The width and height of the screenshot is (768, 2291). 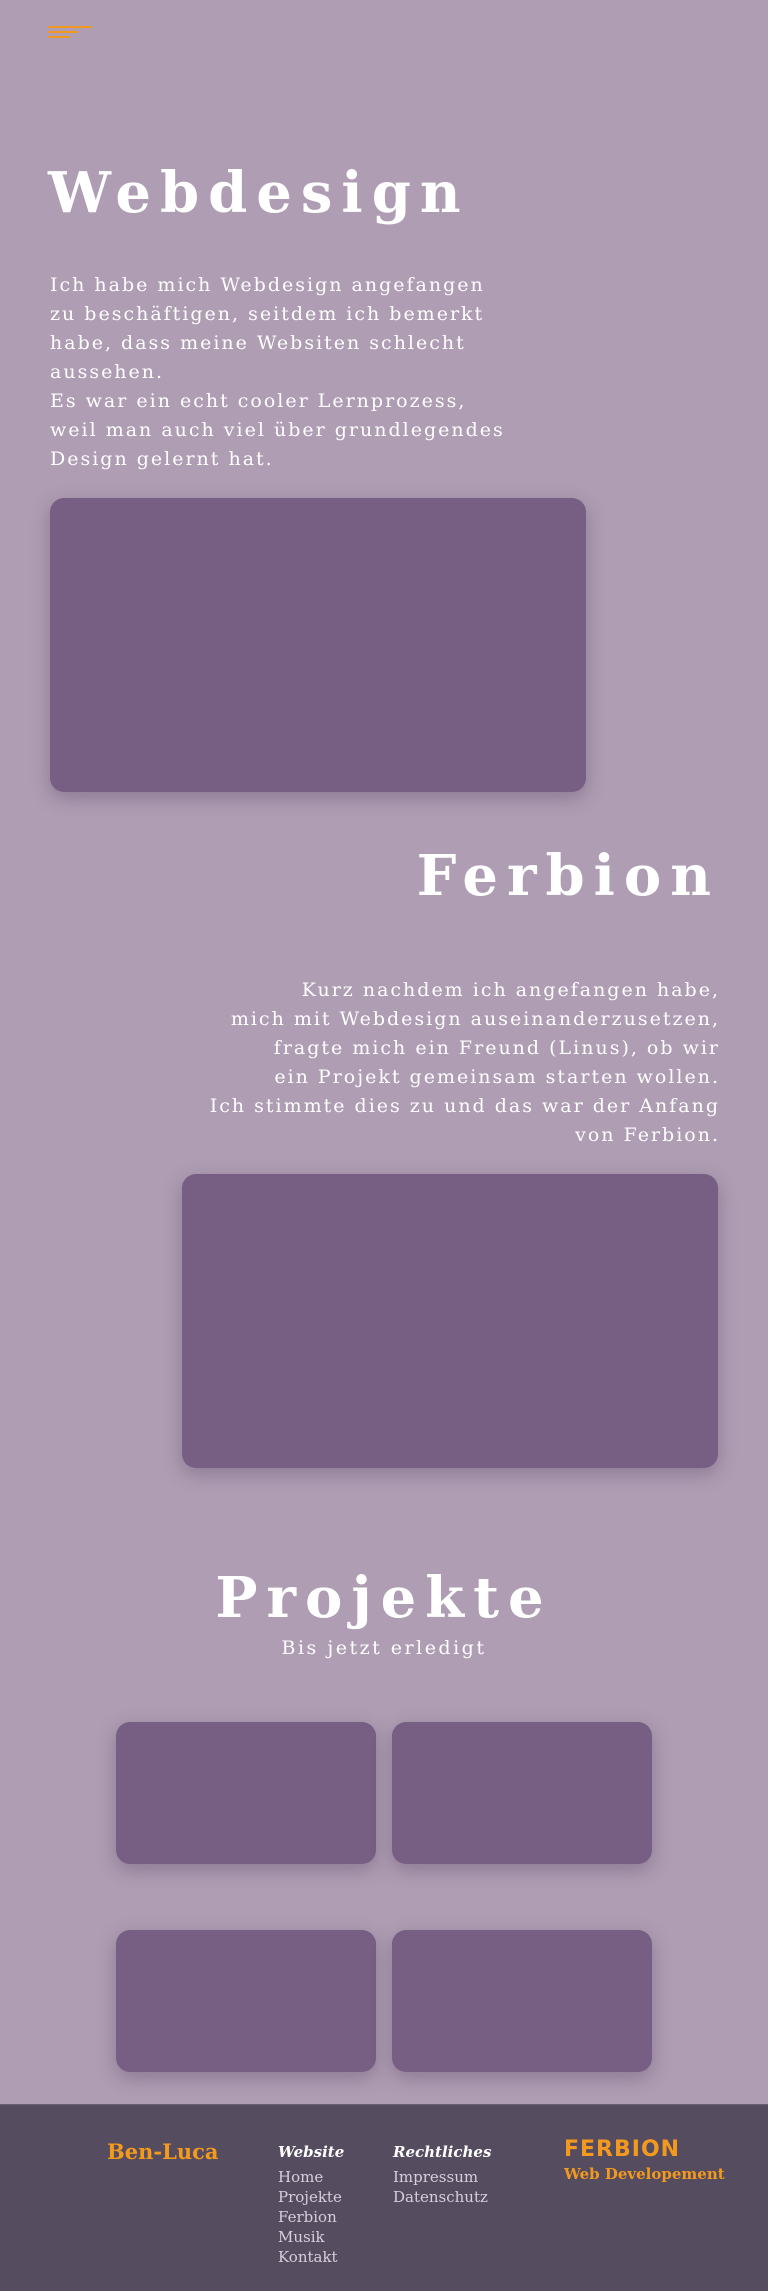 I want to click on webdesign-image-card, so click(x=318, y=645).